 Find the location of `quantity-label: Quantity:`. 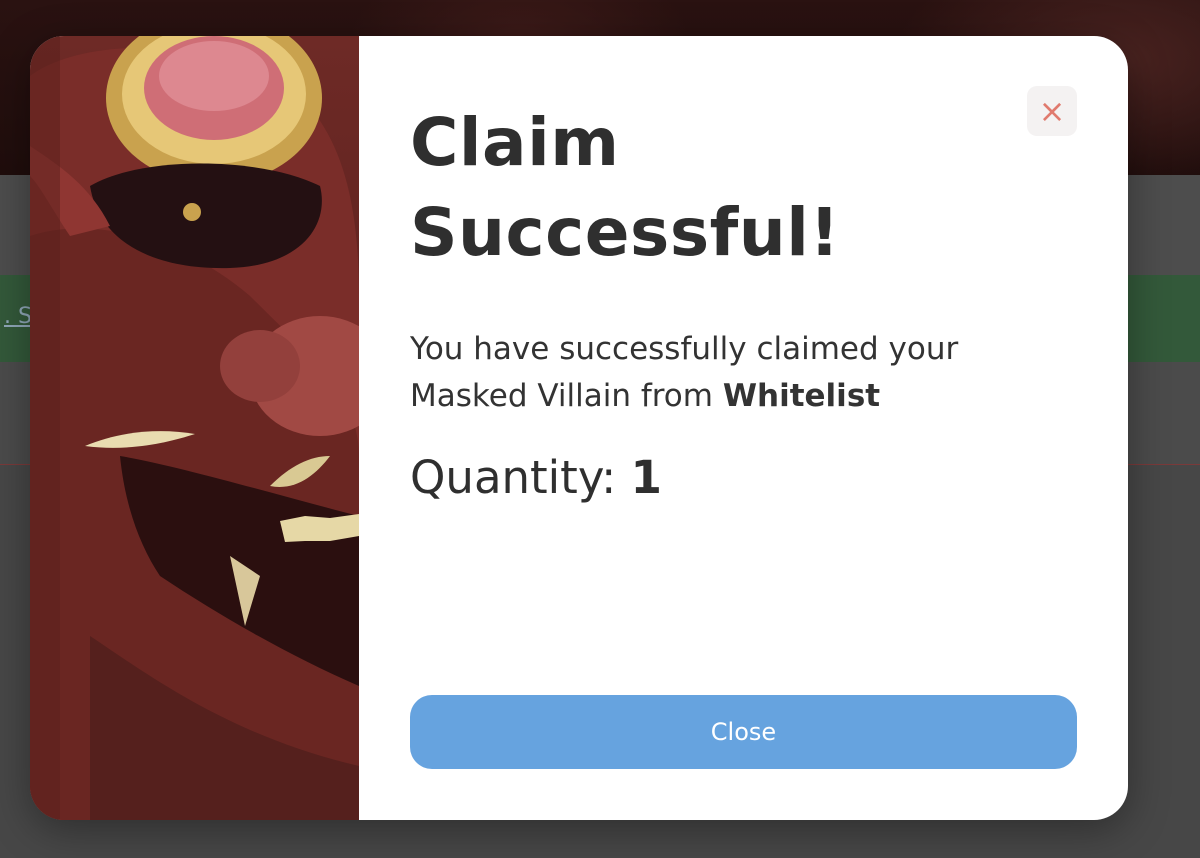

quantity-label: Quantity: is located at coordinates (520, 477).